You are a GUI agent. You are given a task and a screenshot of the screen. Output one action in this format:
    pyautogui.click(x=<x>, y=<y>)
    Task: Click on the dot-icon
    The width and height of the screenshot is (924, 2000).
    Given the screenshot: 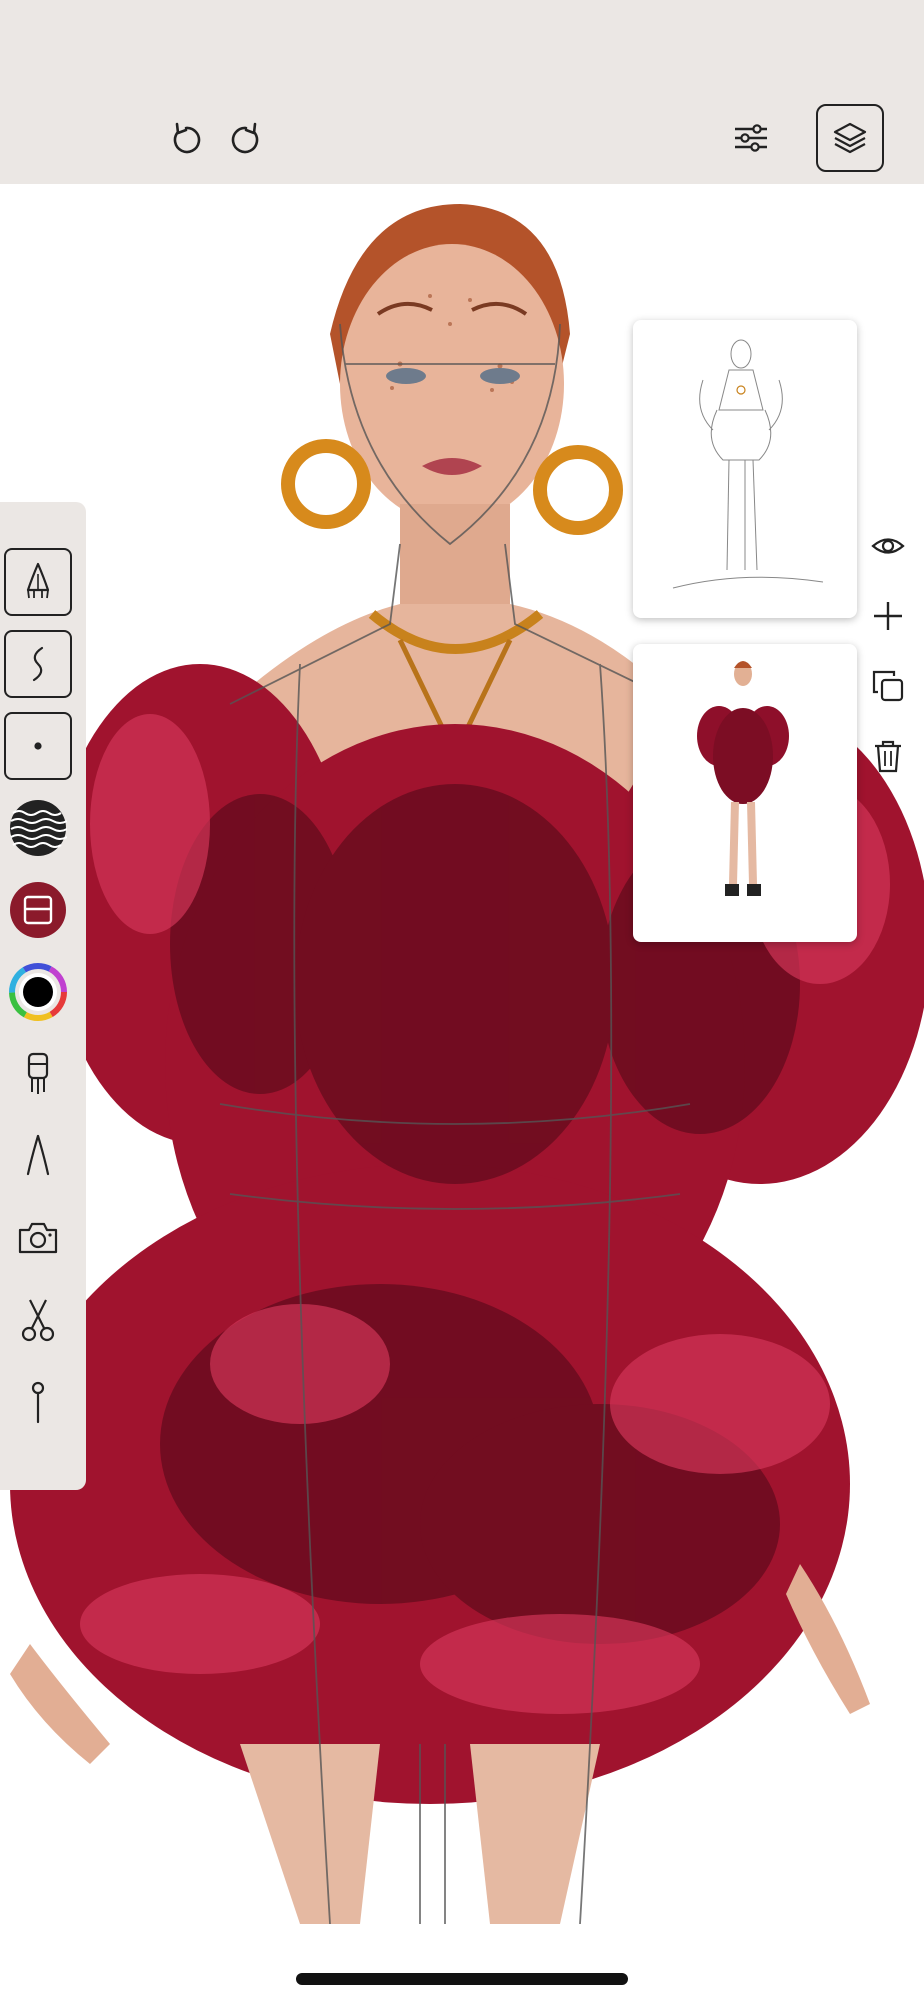 What is the action you would take?
    pyautogui.click(x=38, y=746)
    